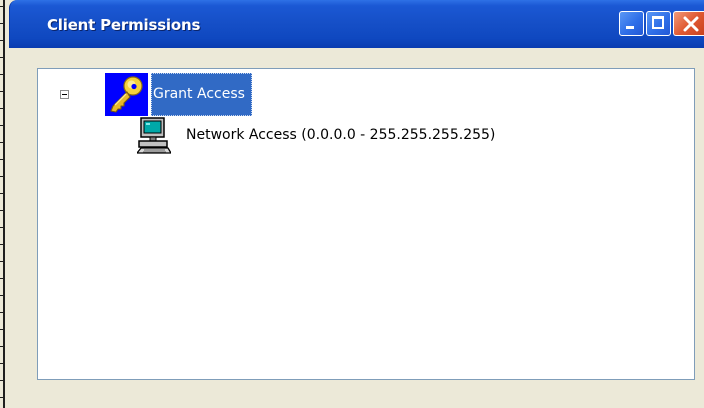  What do you see at coordinates (126, 94) in the screenshot?
I see `key-icon` at bounding box center [126, 94].